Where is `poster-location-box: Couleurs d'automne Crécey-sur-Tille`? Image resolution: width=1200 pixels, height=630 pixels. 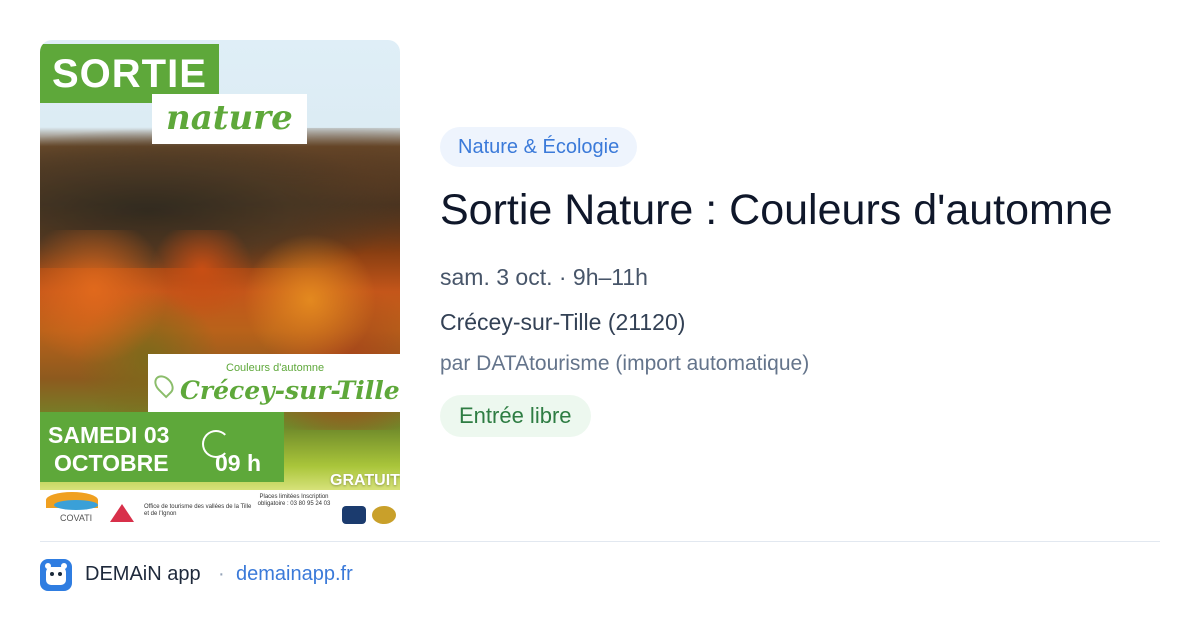 poster-location-box: Couleurs d'automne Crécey-sur-Tille is located at coordinates (274, 383).